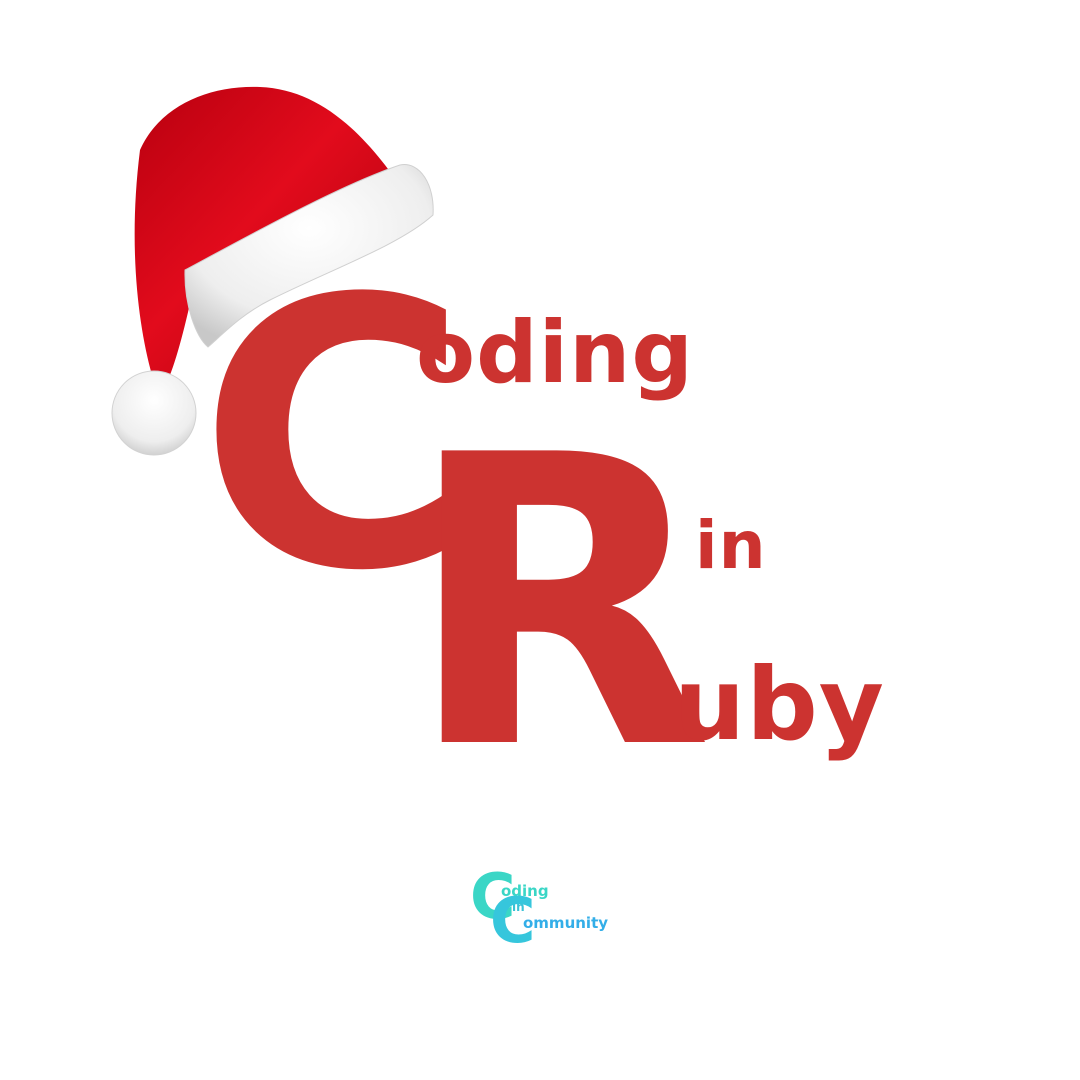 Image resolution: width=1080 pixels, height=1080 pixels. What do you see at coordinates (731, 545) in the screenshot?
I see `logo-word-in: in` at bounding box center [731, 545].